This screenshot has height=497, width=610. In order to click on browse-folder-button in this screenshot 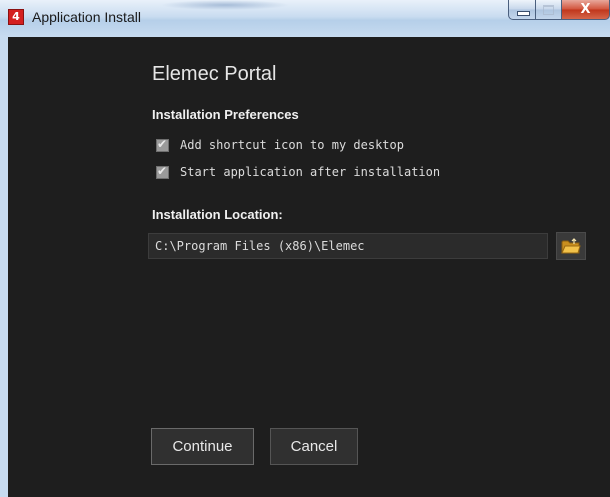, I will do `click(571, 246)`.